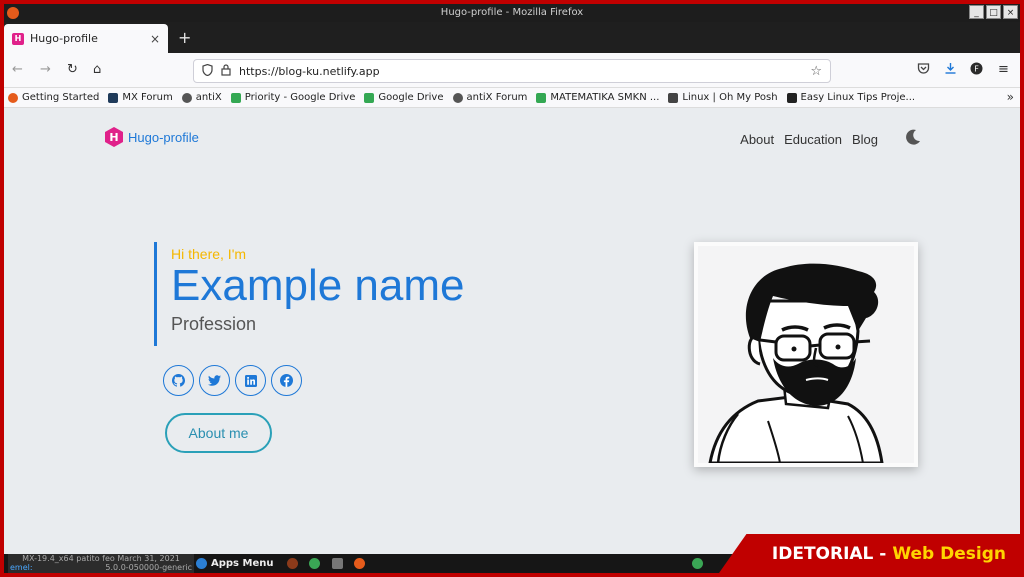 The width and height of the screenshot is (1024, 577). I want to click on app-menu-icon: ≡, so click(1003, 70).